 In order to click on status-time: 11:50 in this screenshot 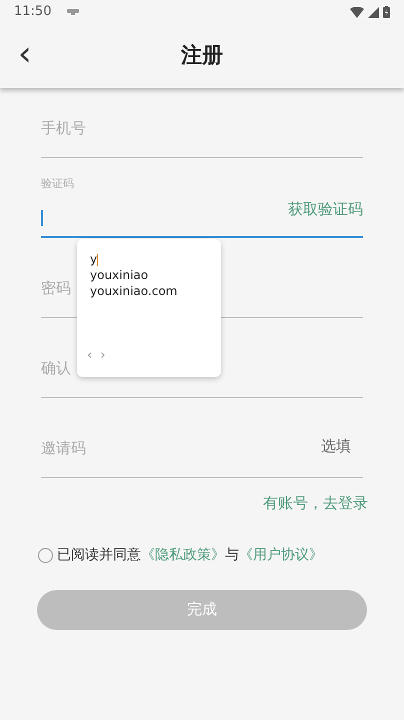, I will do `click(33, 12)`.